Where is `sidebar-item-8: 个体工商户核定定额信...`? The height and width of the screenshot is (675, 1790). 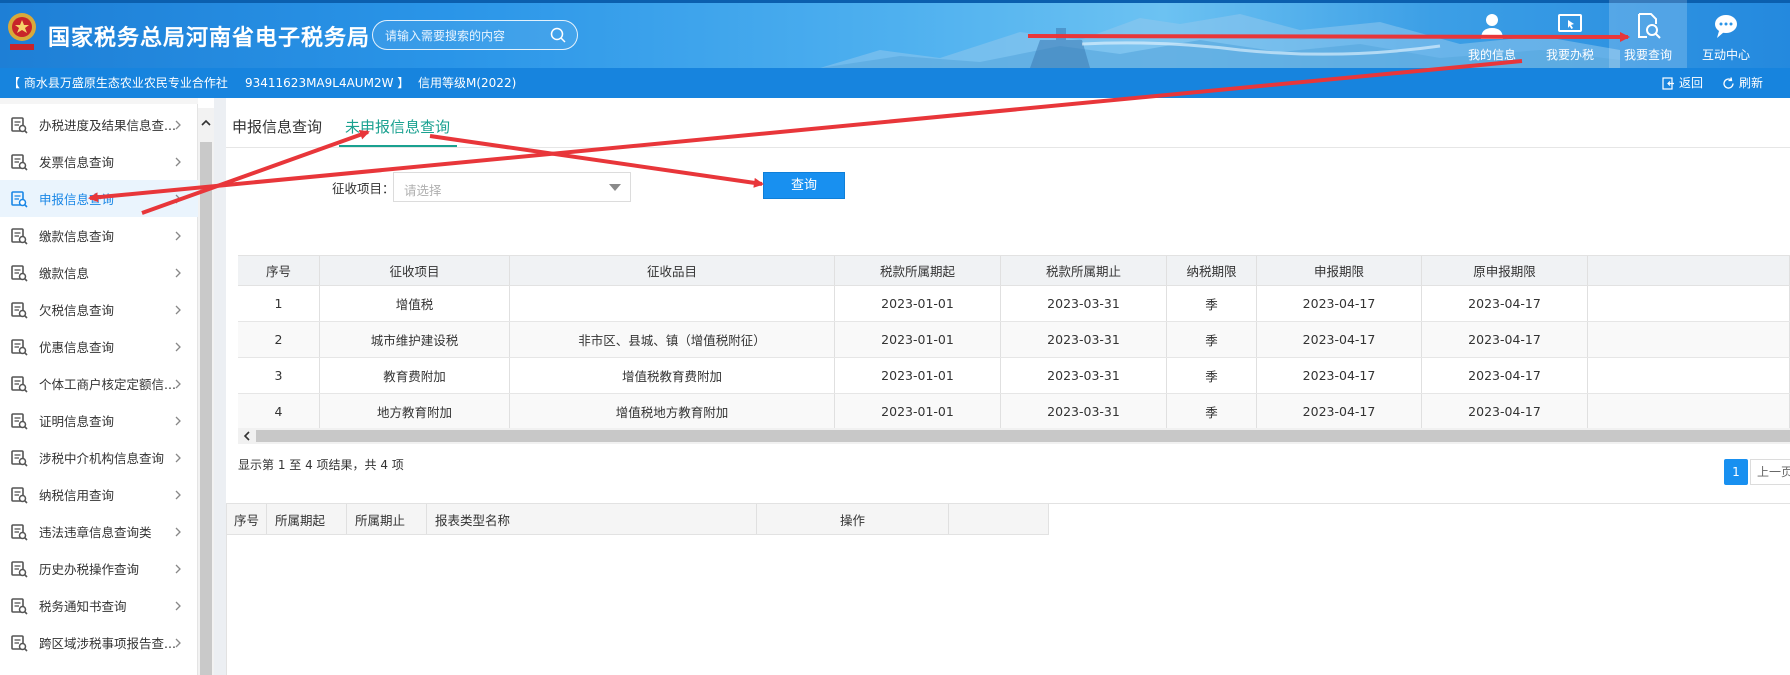
sidebar-item-8: 个体工商户核定定额信... is located at coordinates (99, 383).